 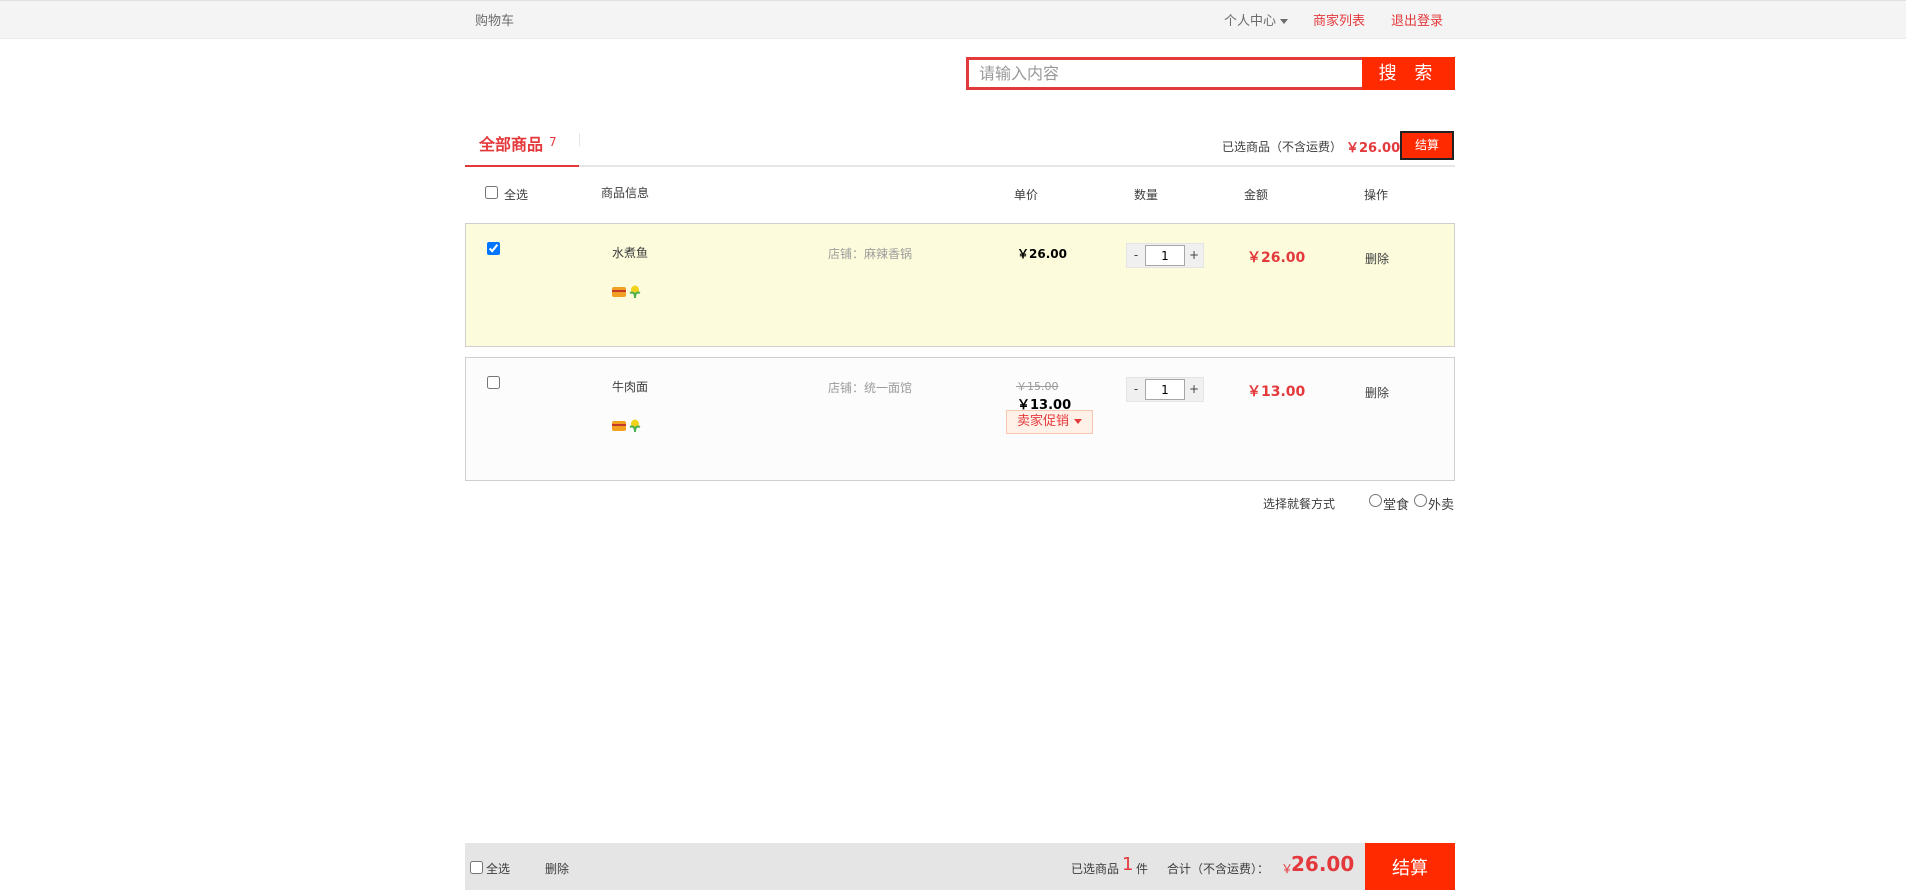 What do you see at coordinates (630, 386) in the screenshot?
I see `item-name: 牛肉面` at bounding box center [630, 386].